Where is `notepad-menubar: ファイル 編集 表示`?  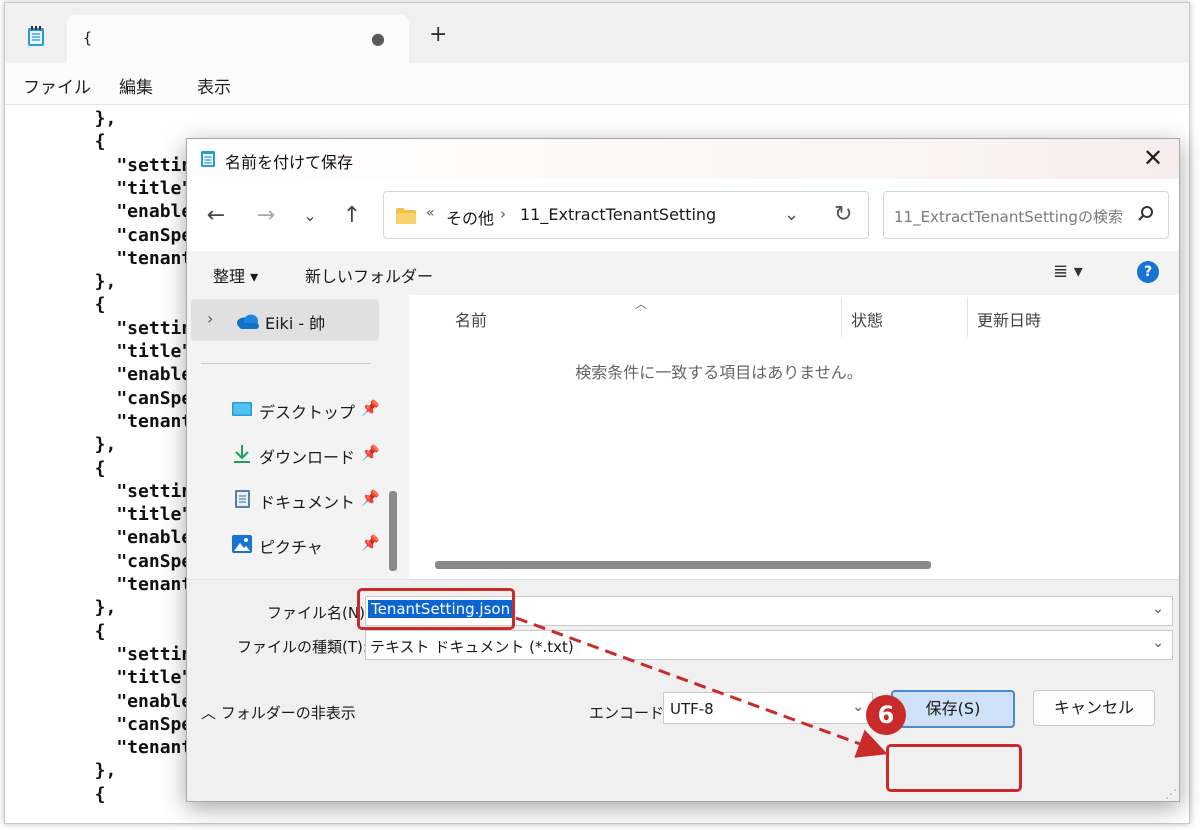 notepad-menubar: ファイル 編集 表示 is located at coordinates (597, 84).